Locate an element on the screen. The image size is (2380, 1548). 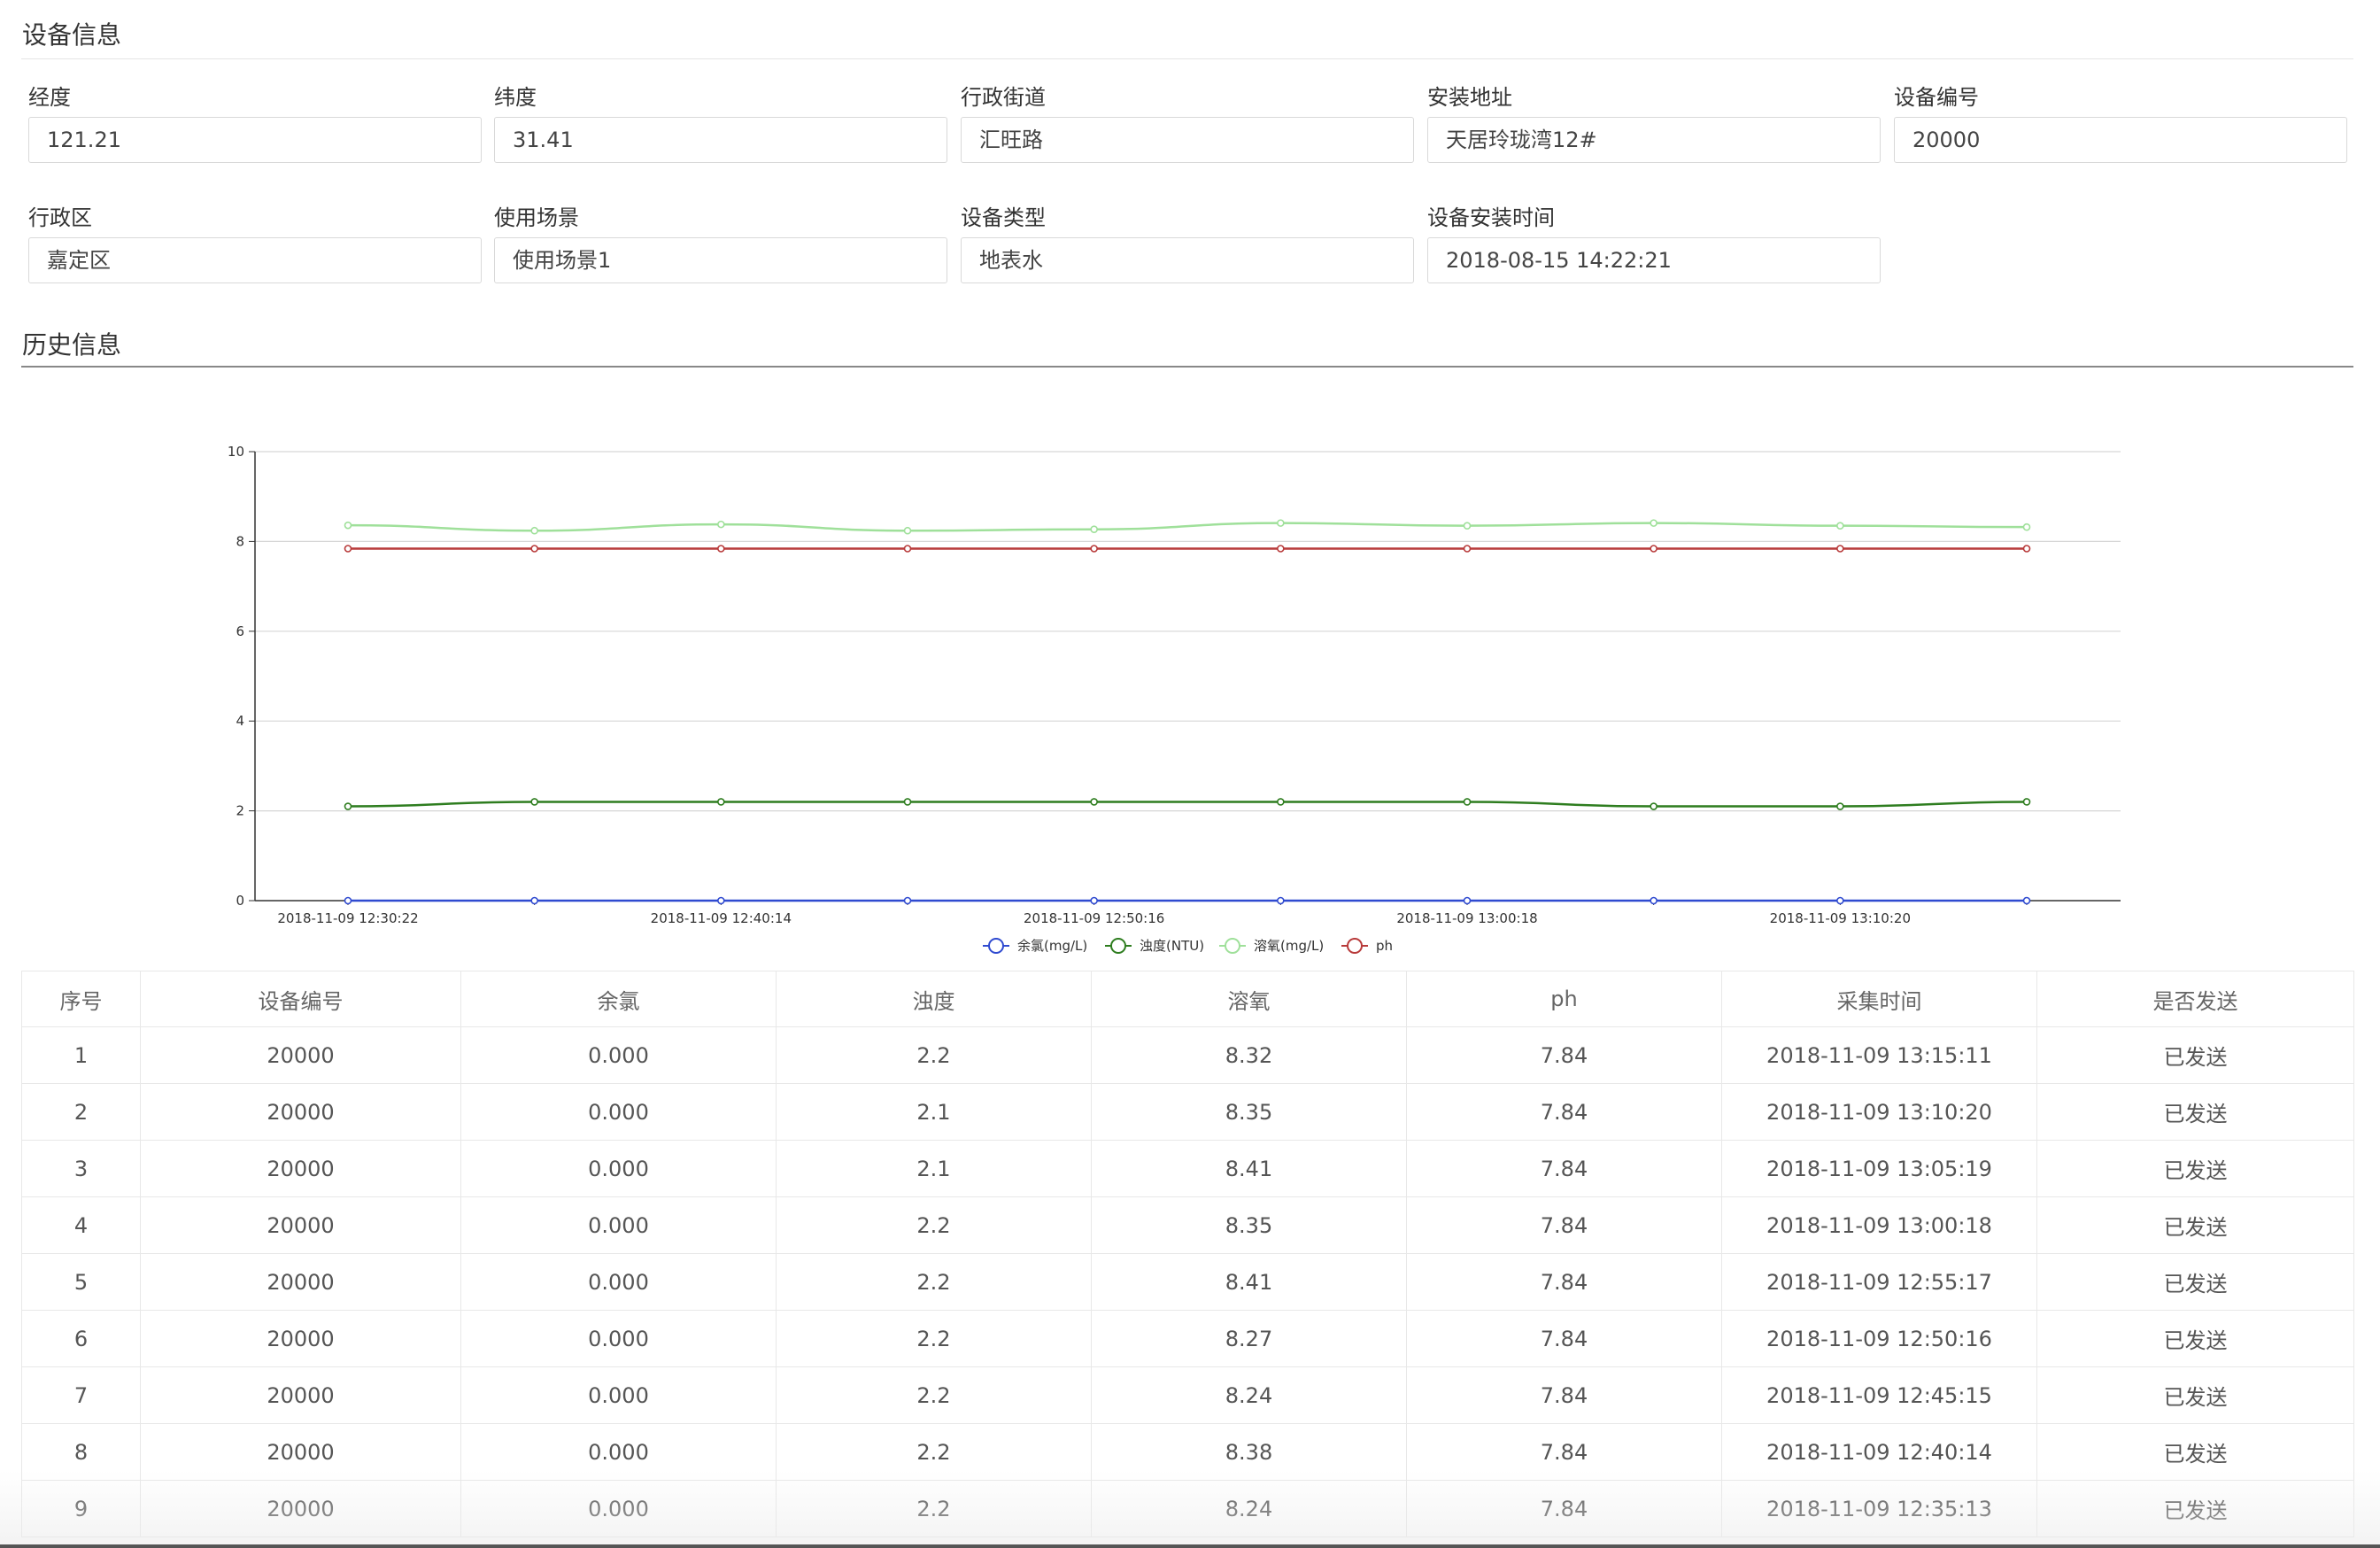
cell-oxygen: 8.27 is located at coordinates (1249, 1338).